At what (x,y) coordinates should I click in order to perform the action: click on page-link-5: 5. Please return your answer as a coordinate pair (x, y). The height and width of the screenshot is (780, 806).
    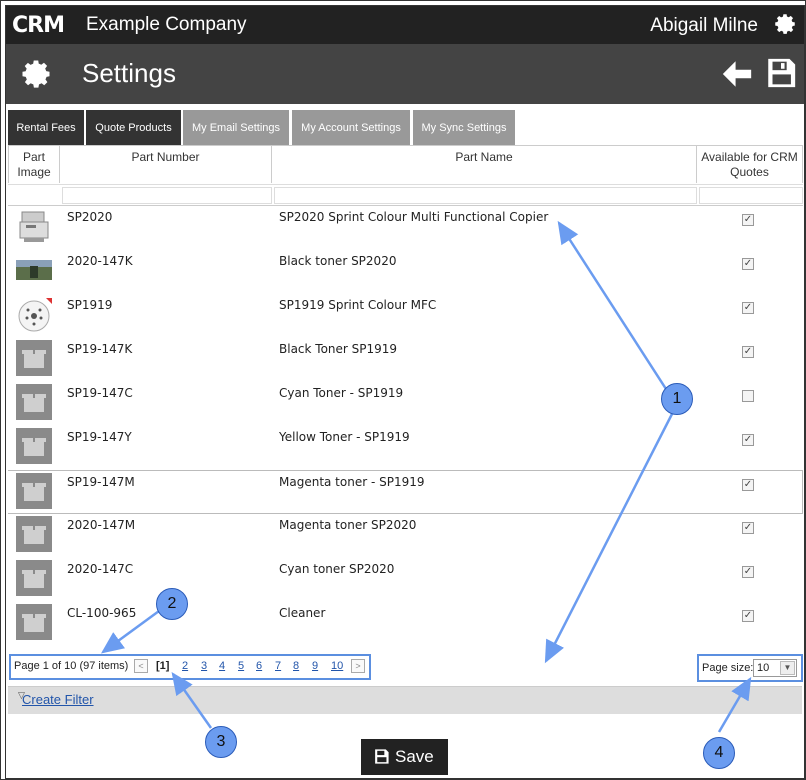
    Looking at the image, I should click on (241, 666).